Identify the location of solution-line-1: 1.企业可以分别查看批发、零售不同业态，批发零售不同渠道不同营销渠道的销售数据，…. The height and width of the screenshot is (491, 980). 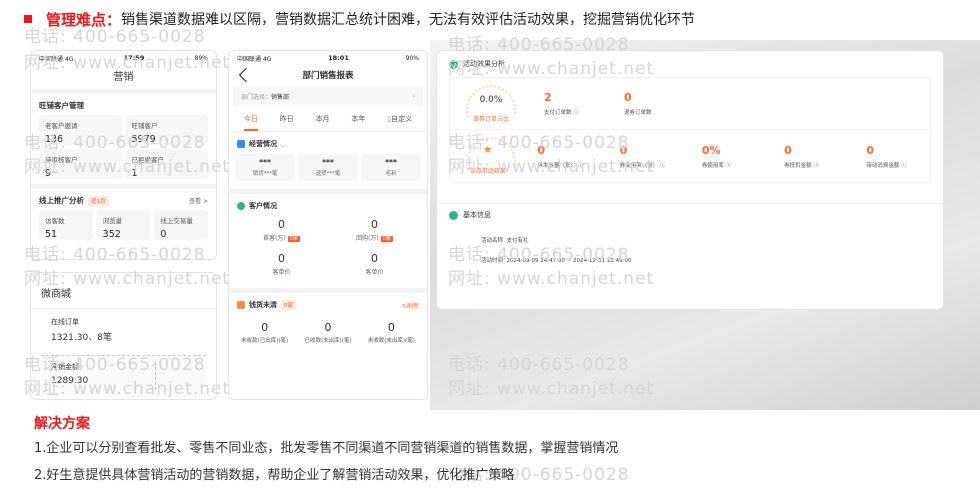
(326, 448).